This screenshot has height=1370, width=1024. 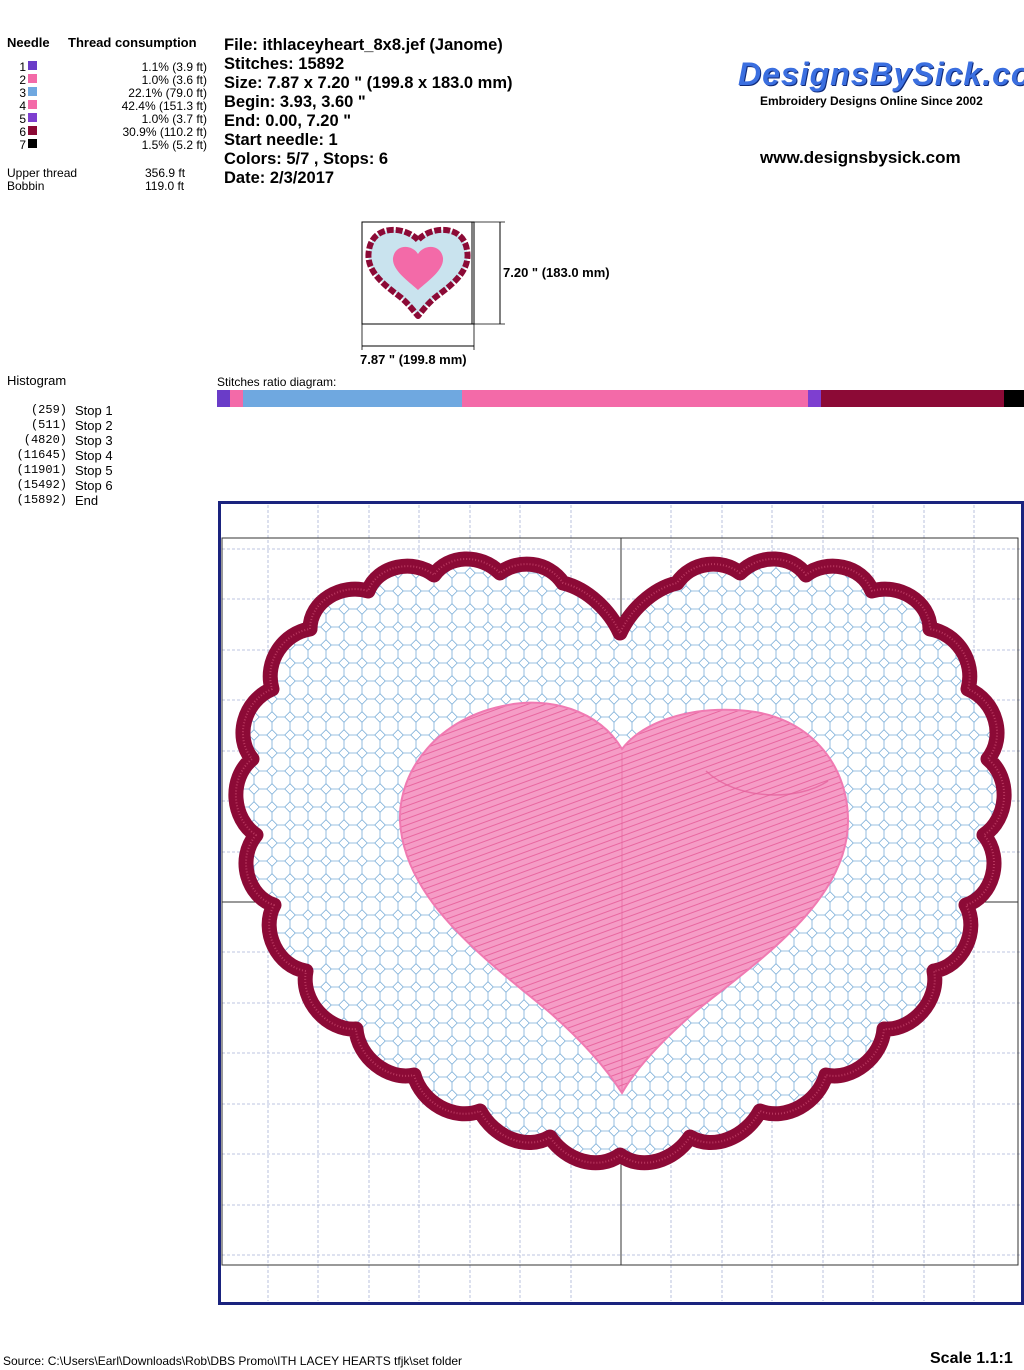 What do you see at coordinates (94, 470) in the screenshot?
I see `histogram-label: Stop 5` at bounding box center [94, 470].